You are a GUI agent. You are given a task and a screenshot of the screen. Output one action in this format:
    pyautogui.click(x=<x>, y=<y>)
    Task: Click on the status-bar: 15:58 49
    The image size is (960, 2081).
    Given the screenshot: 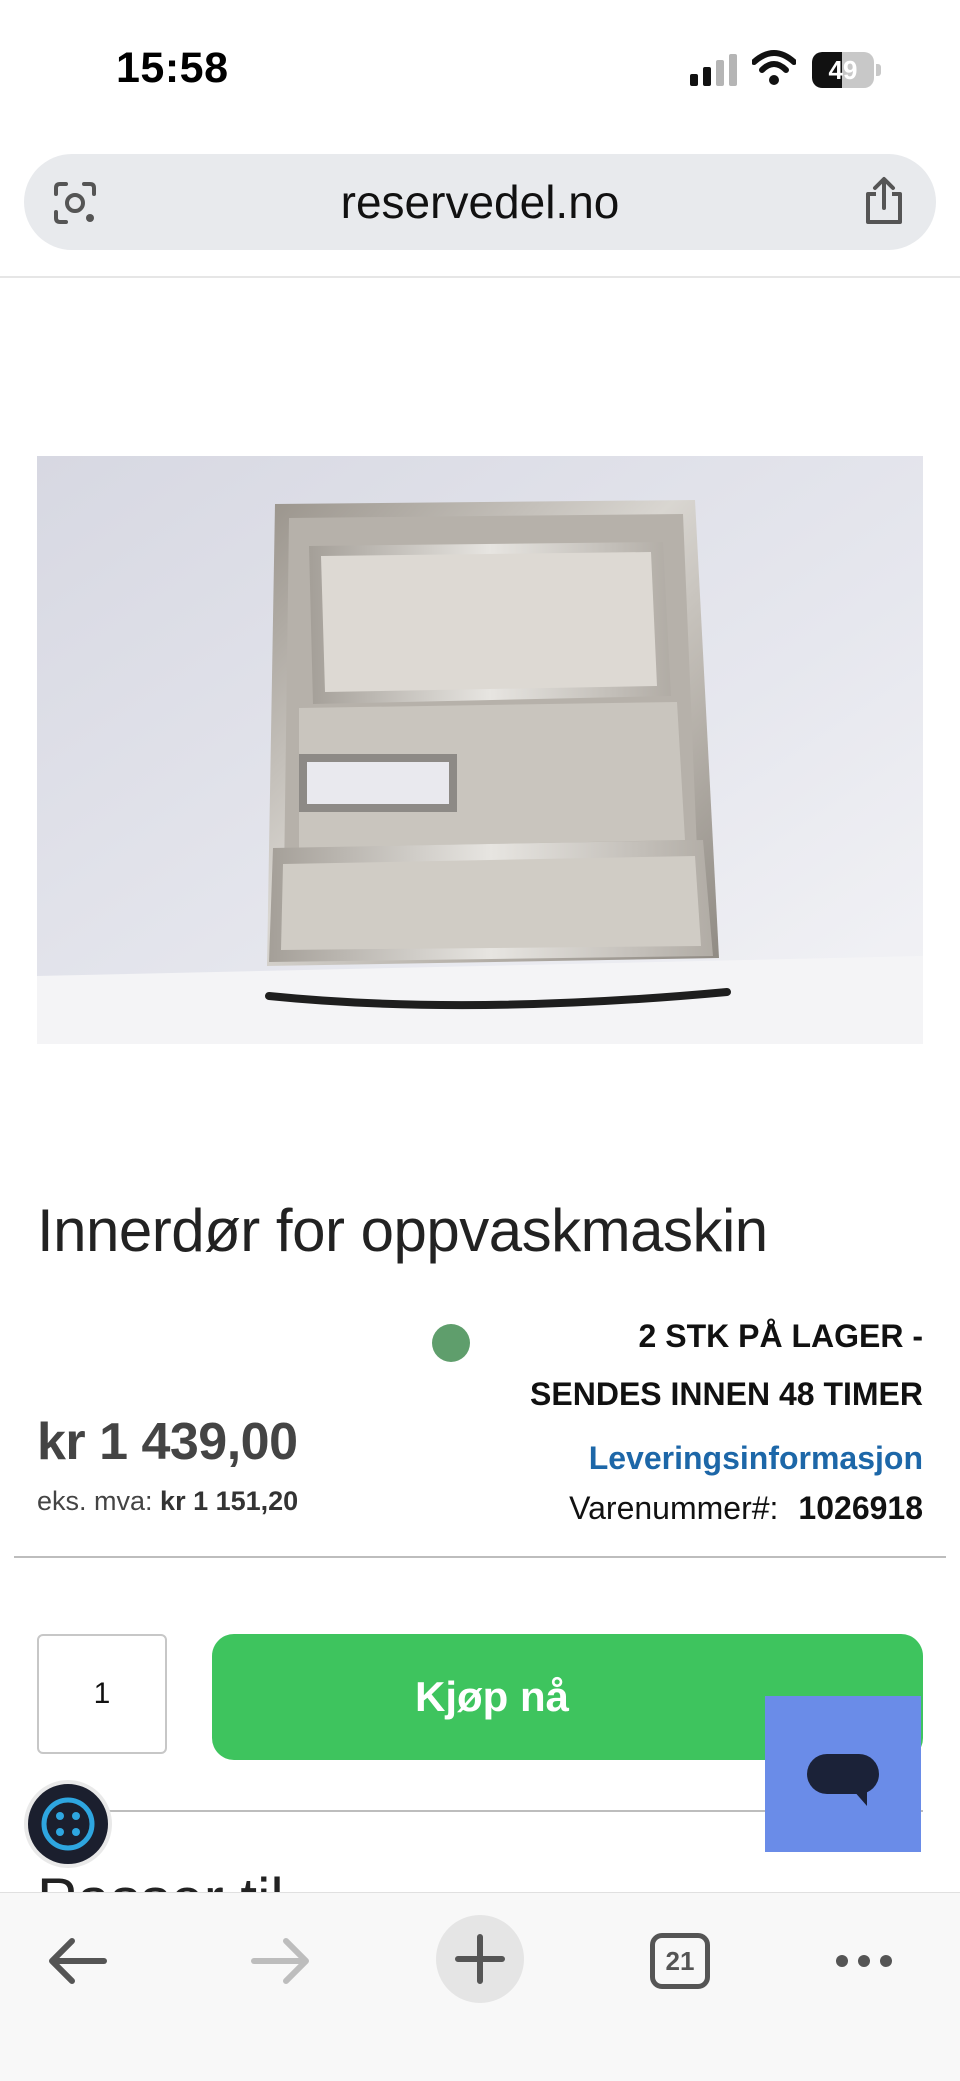 What is the action you would take?
    pyautogui.click(x=480, y=70)
    